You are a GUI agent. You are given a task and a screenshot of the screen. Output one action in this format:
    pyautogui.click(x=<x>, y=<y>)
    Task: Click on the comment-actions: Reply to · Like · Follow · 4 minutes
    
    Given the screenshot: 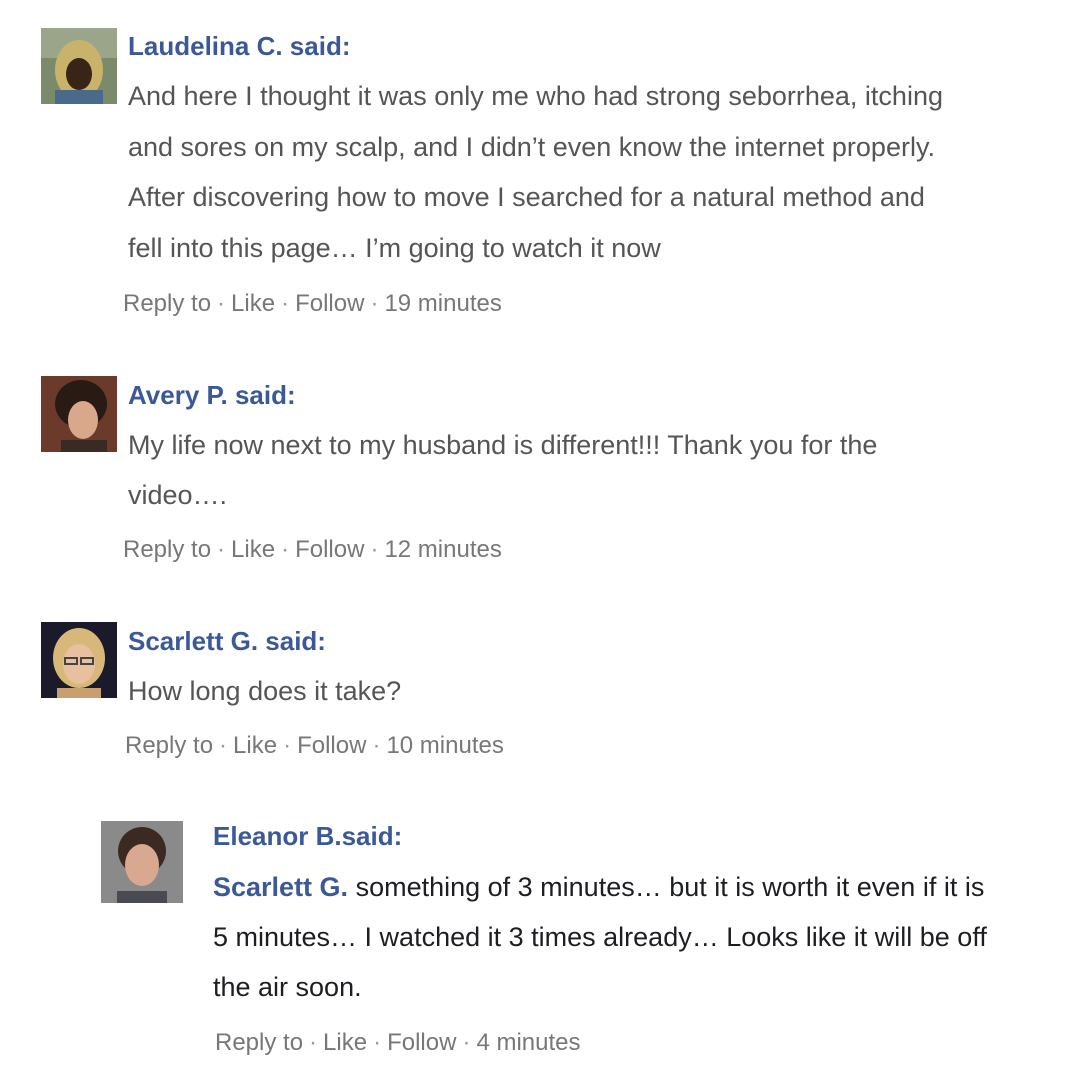 What is the action you would take?
    pyautogui.click(x=398, y=1043)
    